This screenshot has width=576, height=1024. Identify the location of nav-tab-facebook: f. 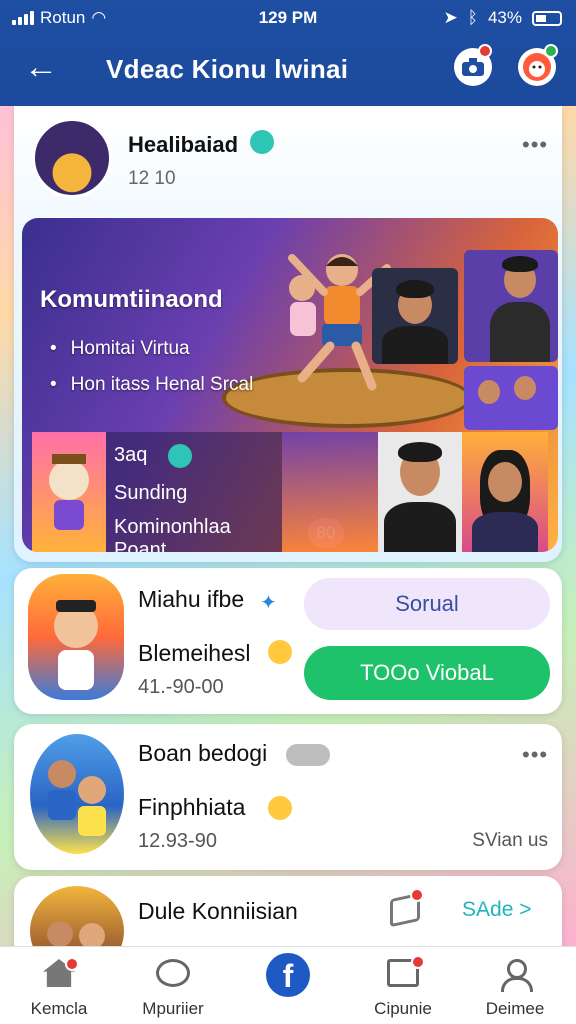
(288, 988).